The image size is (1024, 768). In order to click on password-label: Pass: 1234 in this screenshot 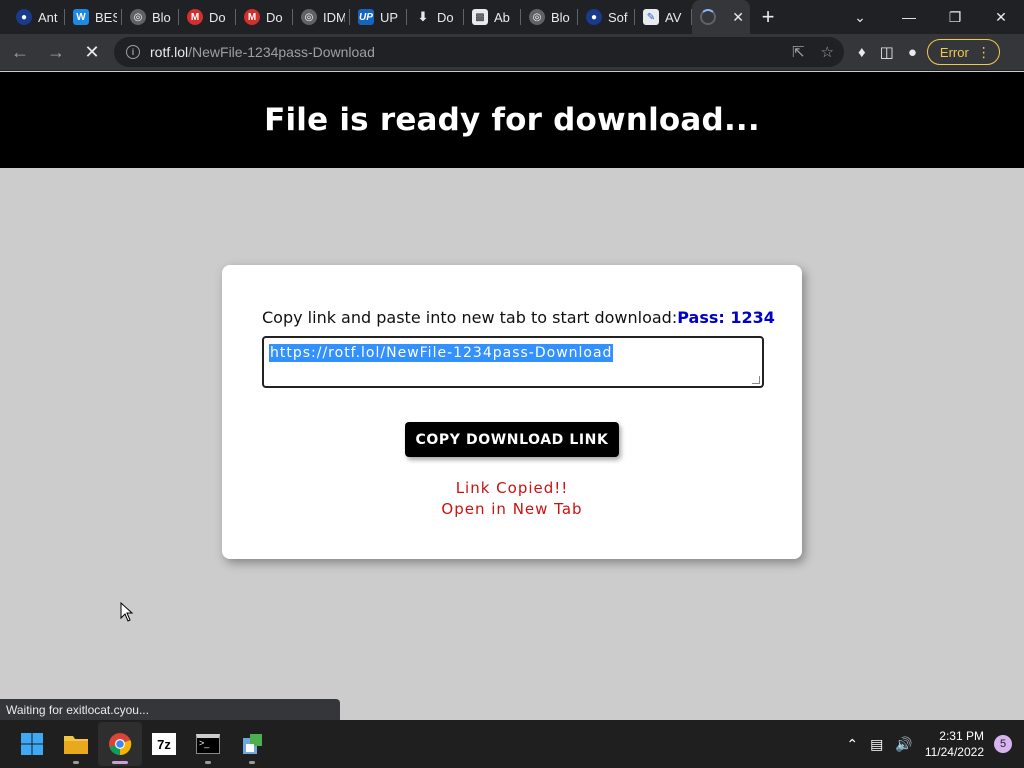, I will do `click(726, 317)`.